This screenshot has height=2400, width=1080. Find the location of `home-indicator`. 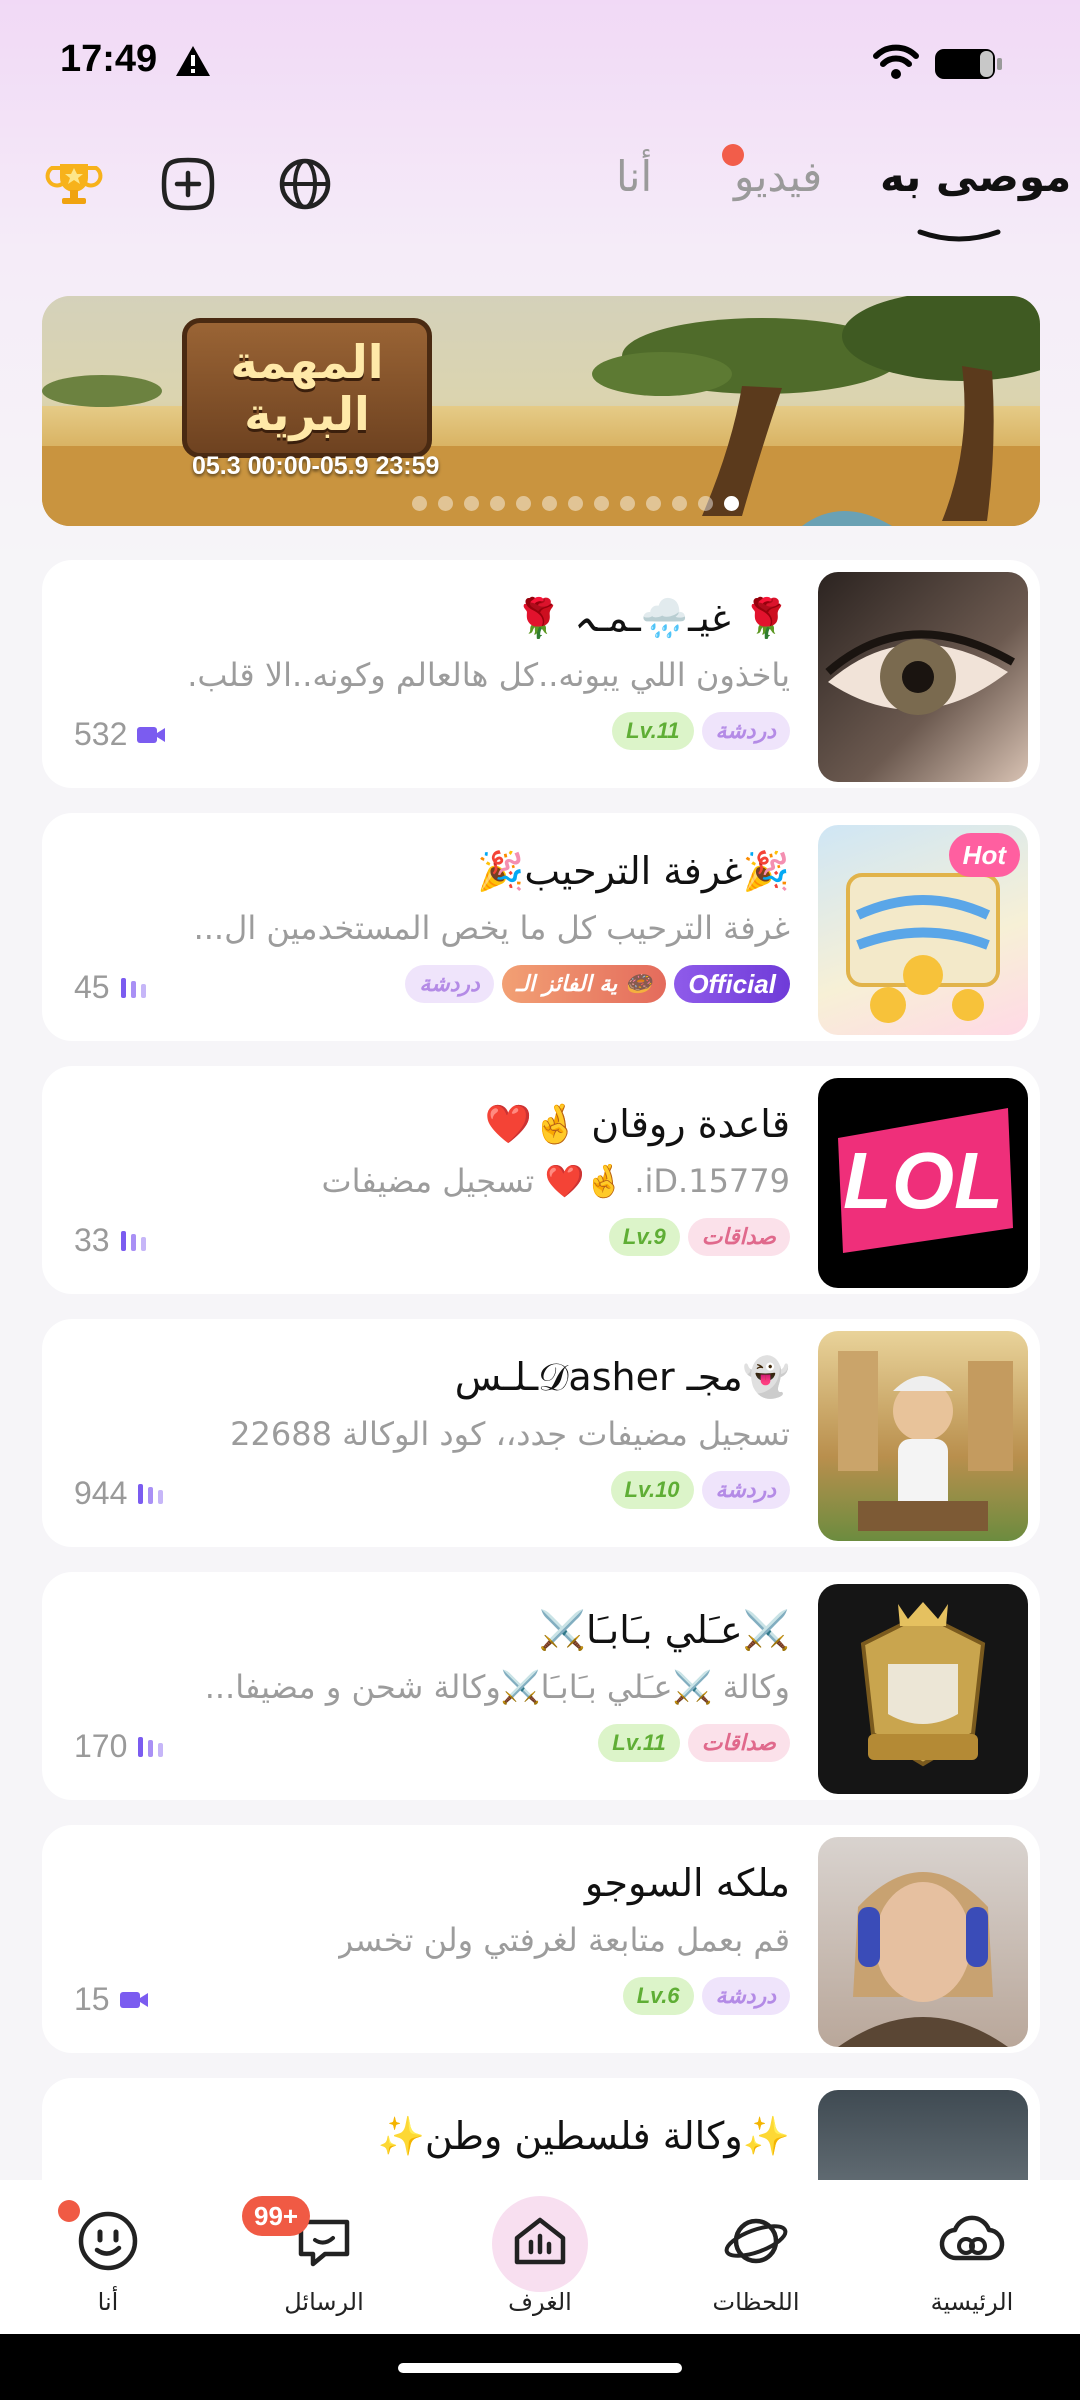

home-indicator is located at coordinates (540, 2368).